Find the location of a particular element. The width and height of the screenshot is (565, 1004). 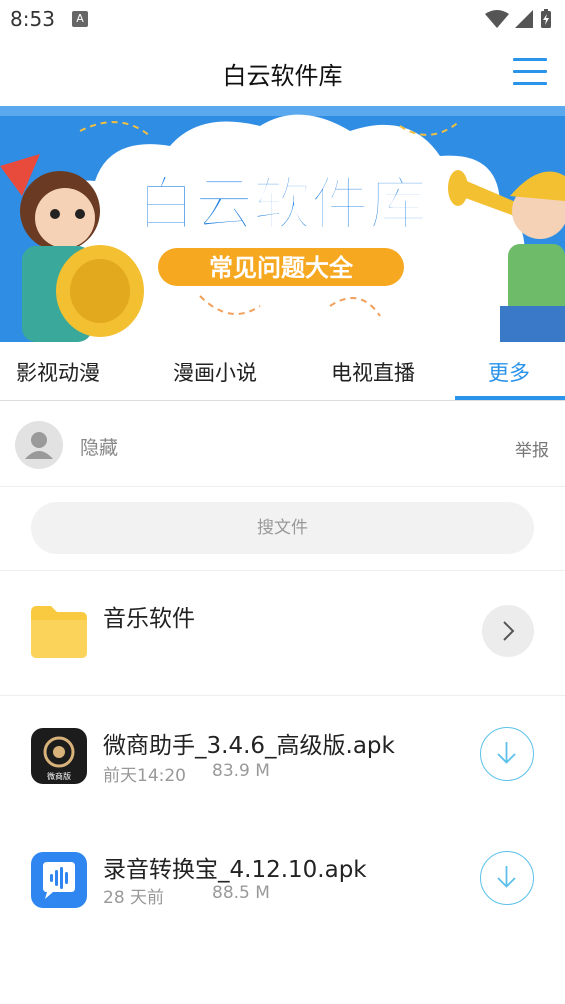

uploader-row: 隐藏 举报 is located at coordinates (282, 444).